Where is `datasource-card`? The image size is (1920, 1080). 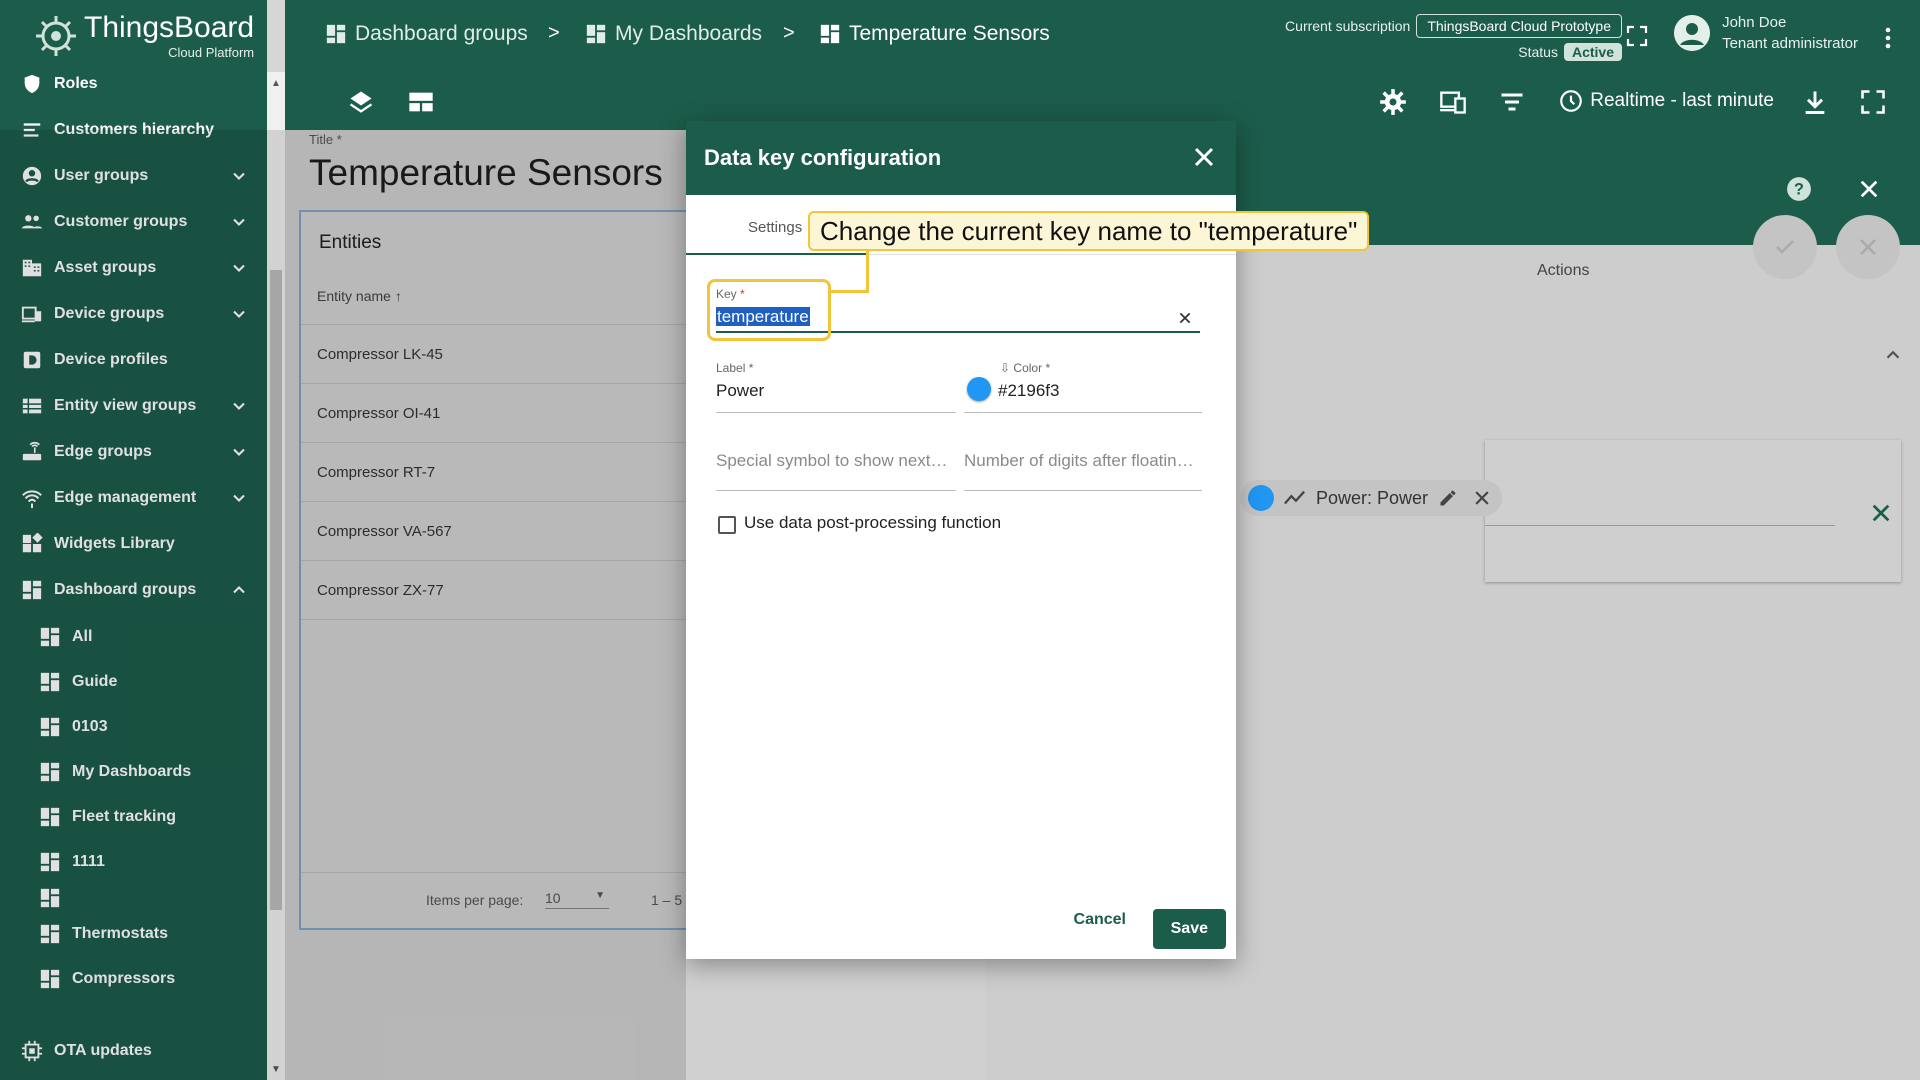 datasource-card is located at coordinates (1693, 511).